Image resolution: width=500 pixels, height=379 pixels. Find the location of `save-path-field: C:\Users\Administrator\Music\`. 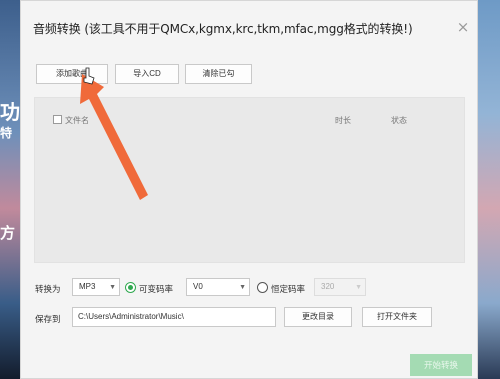

save-path-field: C:\Users\Administrator\Music\ is located at coordinates (174, 317).